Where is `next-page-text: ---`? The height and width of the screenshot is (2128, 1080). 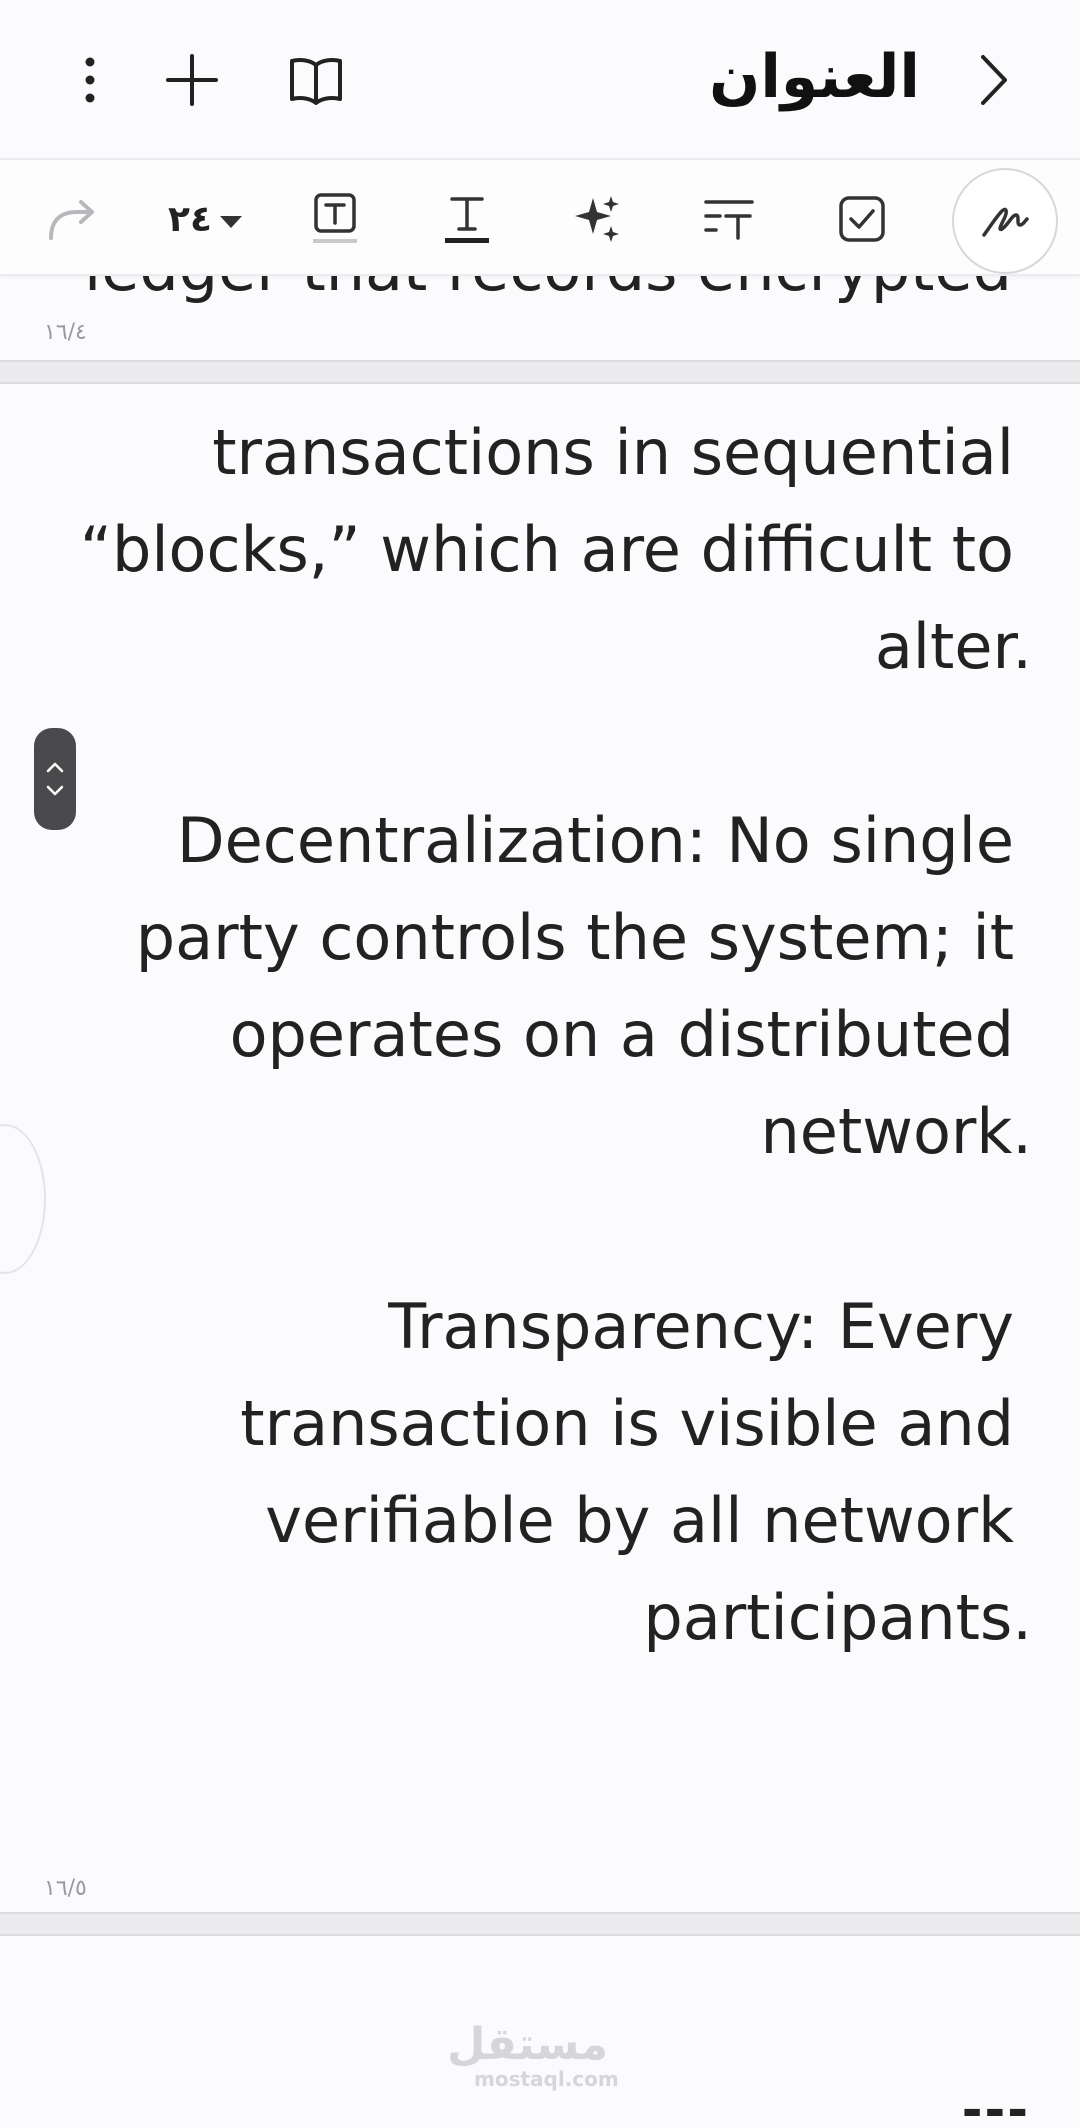
next-page-text: --- is located at coordinates (995, 2104).